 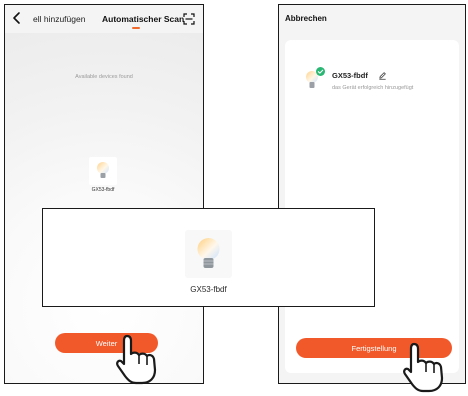 I want to click on right-header: Abbrechen, so click(x=372, y=19).